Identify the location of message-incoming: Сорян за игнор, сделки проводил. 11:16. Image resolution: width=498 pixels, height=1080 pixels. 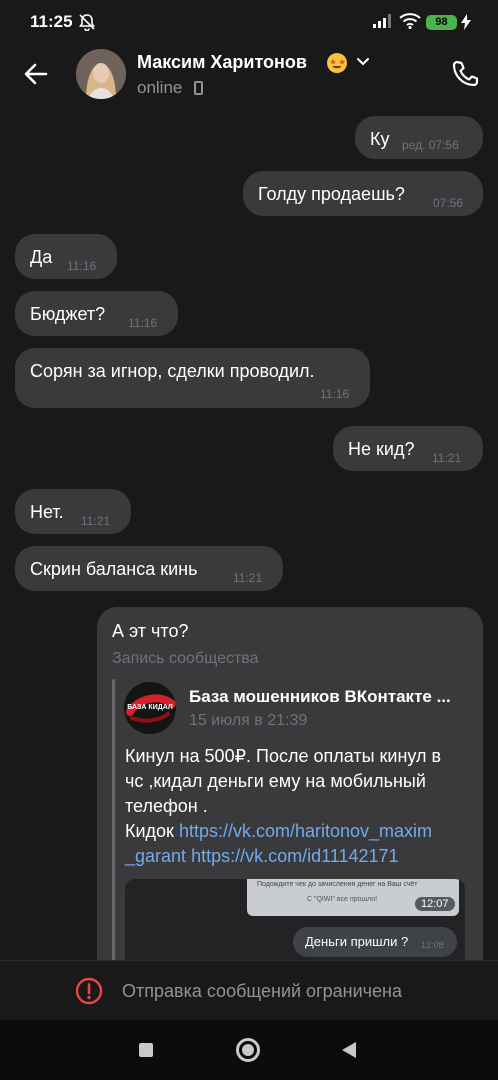
(192, 378).